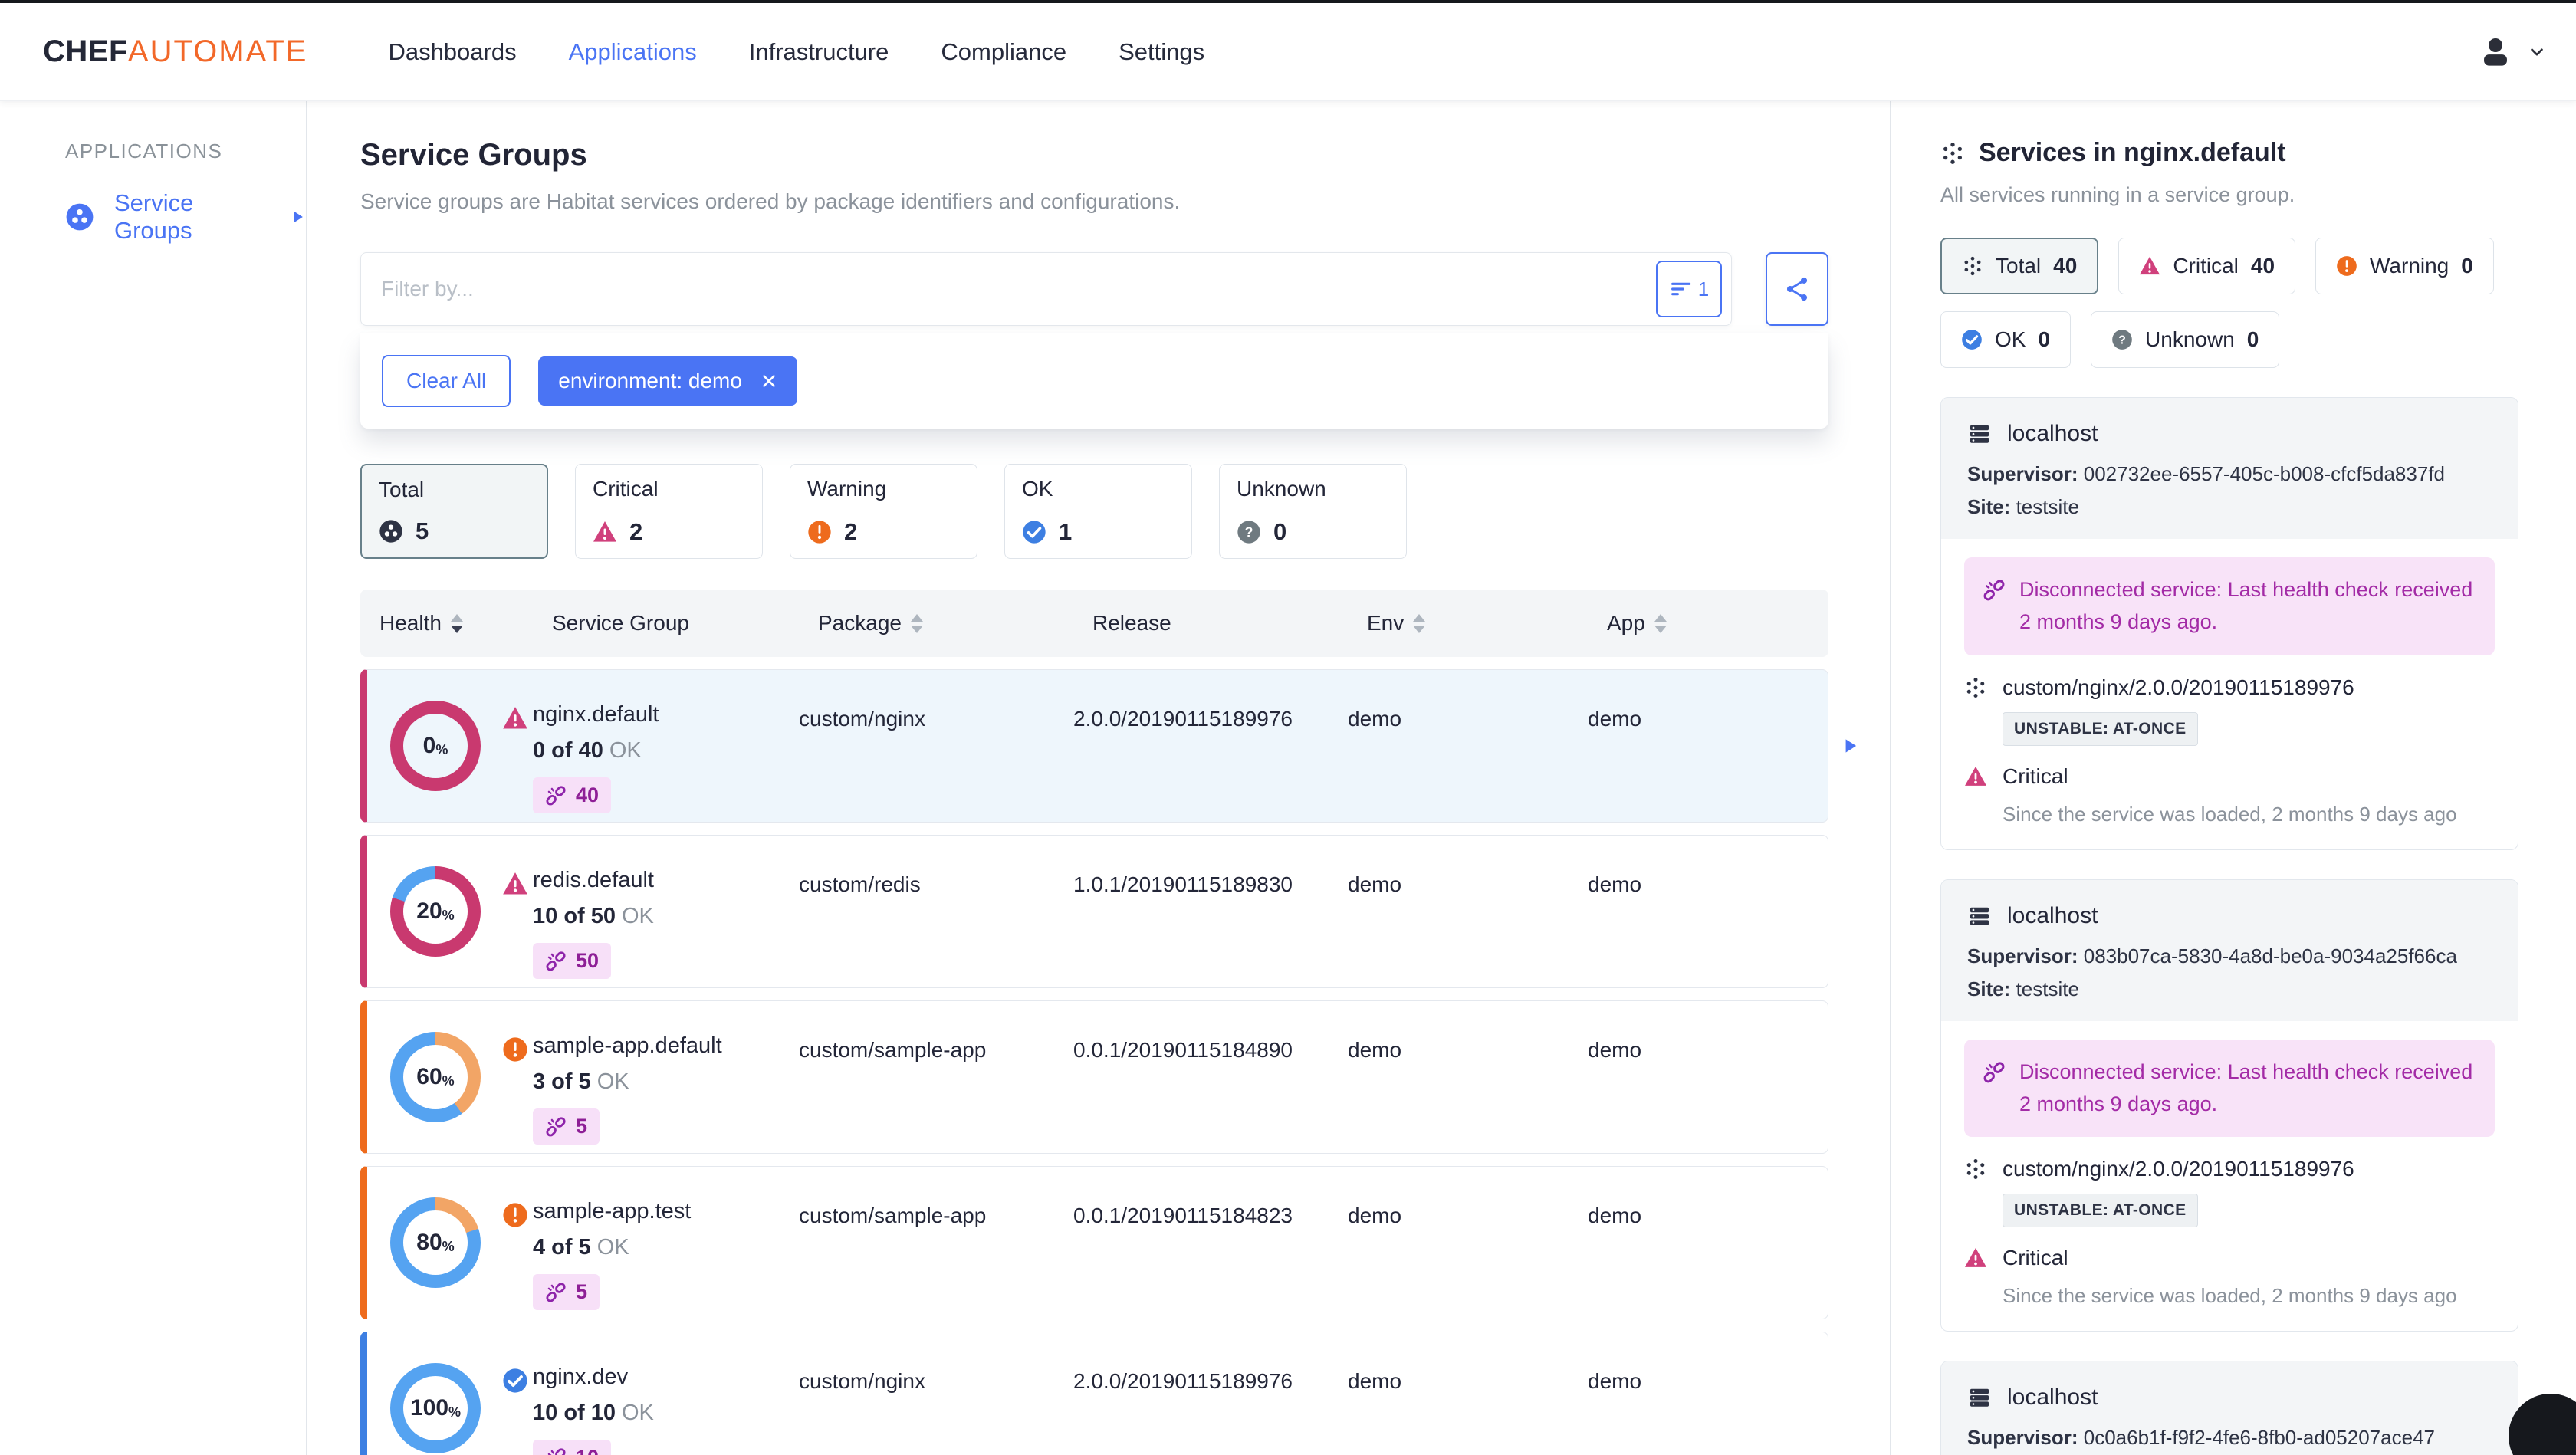 The width and height of the screenshot is (2576, 1455). Describe the element at coordinates (2019, 266) in the screenshot. I see `pill-total: Total 40` at that location.